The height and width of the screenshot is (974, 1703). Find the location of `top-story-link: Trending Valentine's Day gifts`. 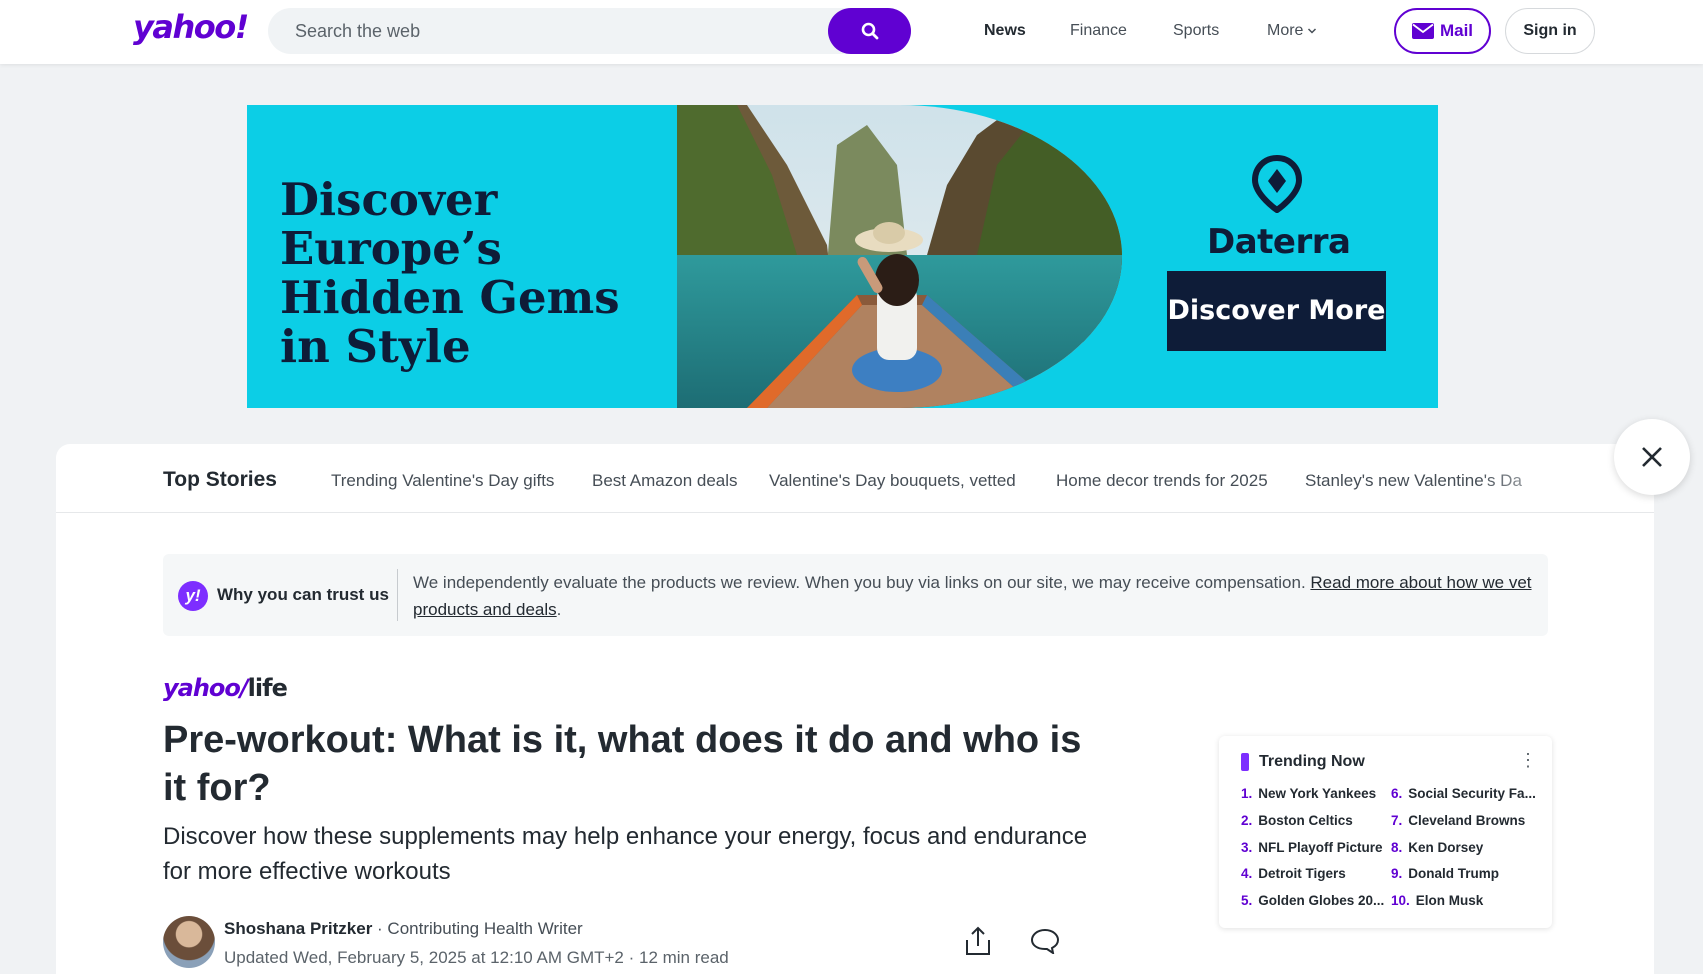

top-story-link: Trending Valentine's Day gifts is located at coordinates (442, 481).